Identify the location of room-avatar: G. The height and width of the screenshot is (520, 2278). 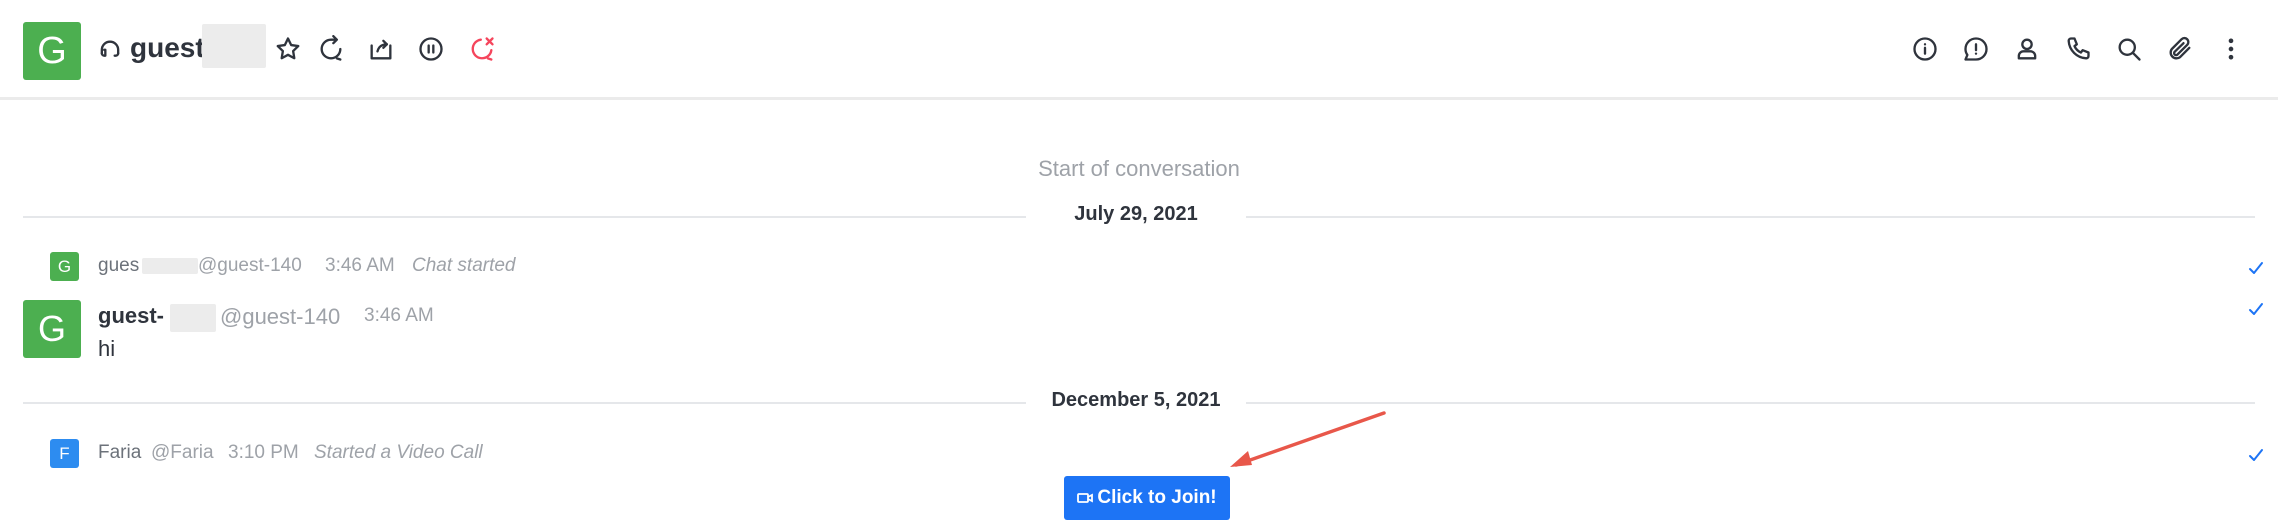
(52, 51).